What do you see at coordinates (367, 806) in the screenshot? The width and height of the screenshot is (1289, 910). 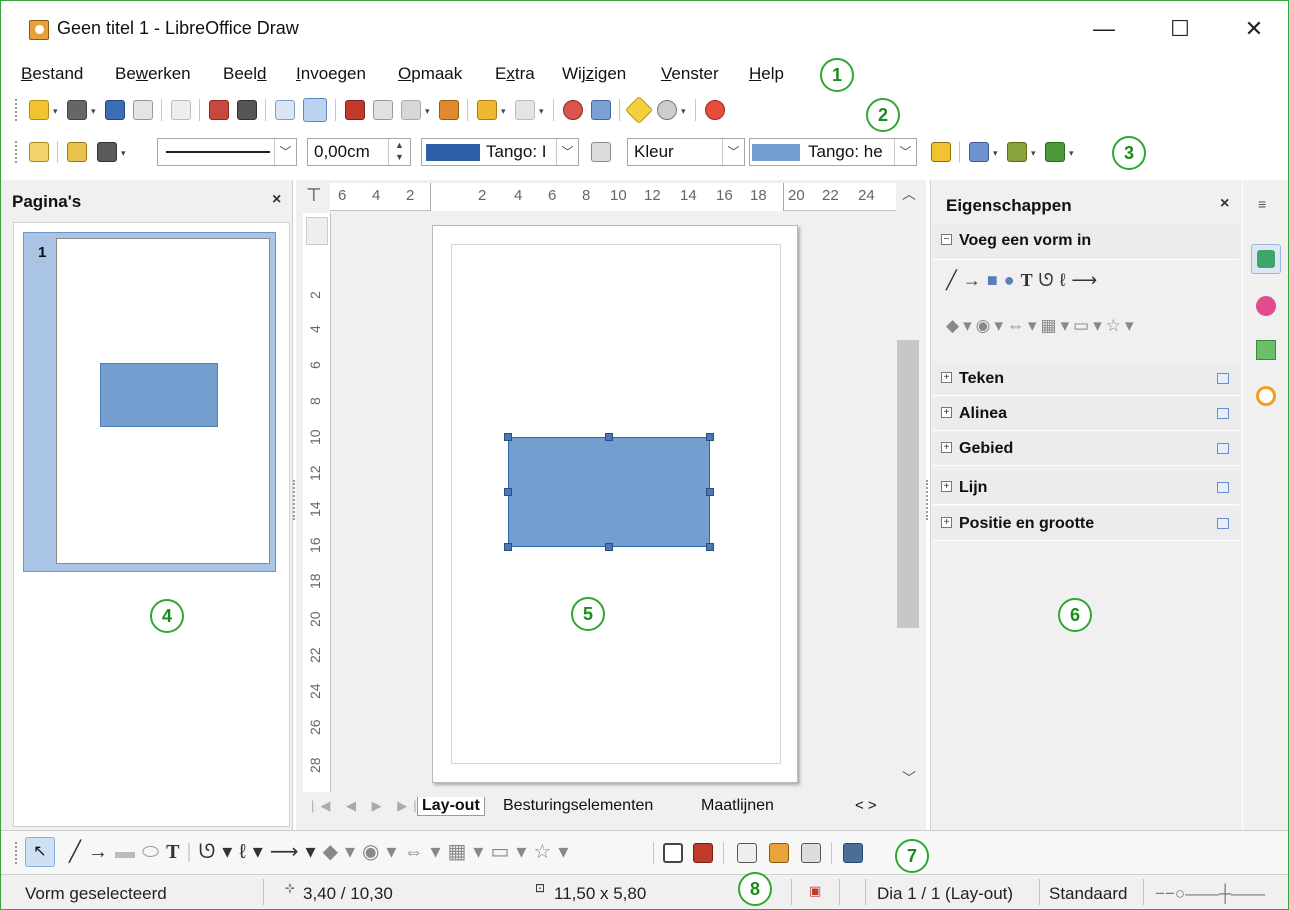 I see `tab-scroll-arrows-icon: |◀ ◀ ▶ ▶|` at bounding box center [367, 806].